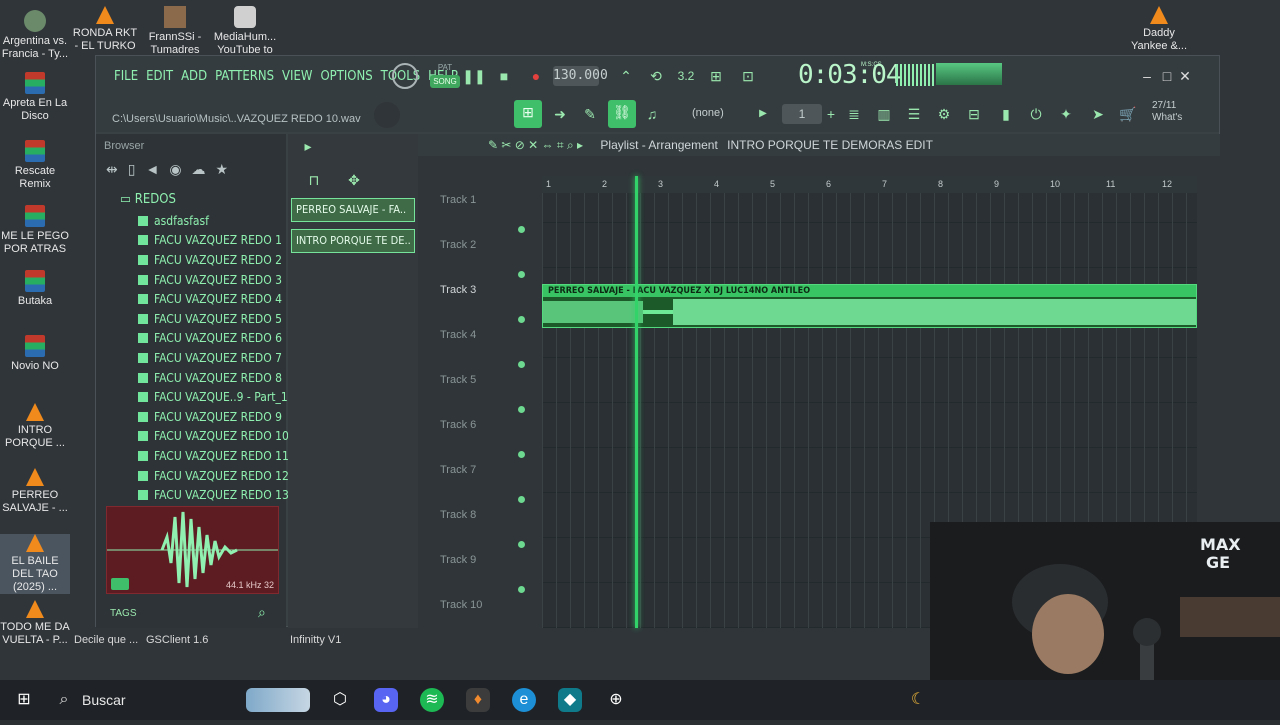 Image resolution: width=1280 pixels, height=725 pixels. I want to click on channel-rack-icon: ▥, so click(884, 114).